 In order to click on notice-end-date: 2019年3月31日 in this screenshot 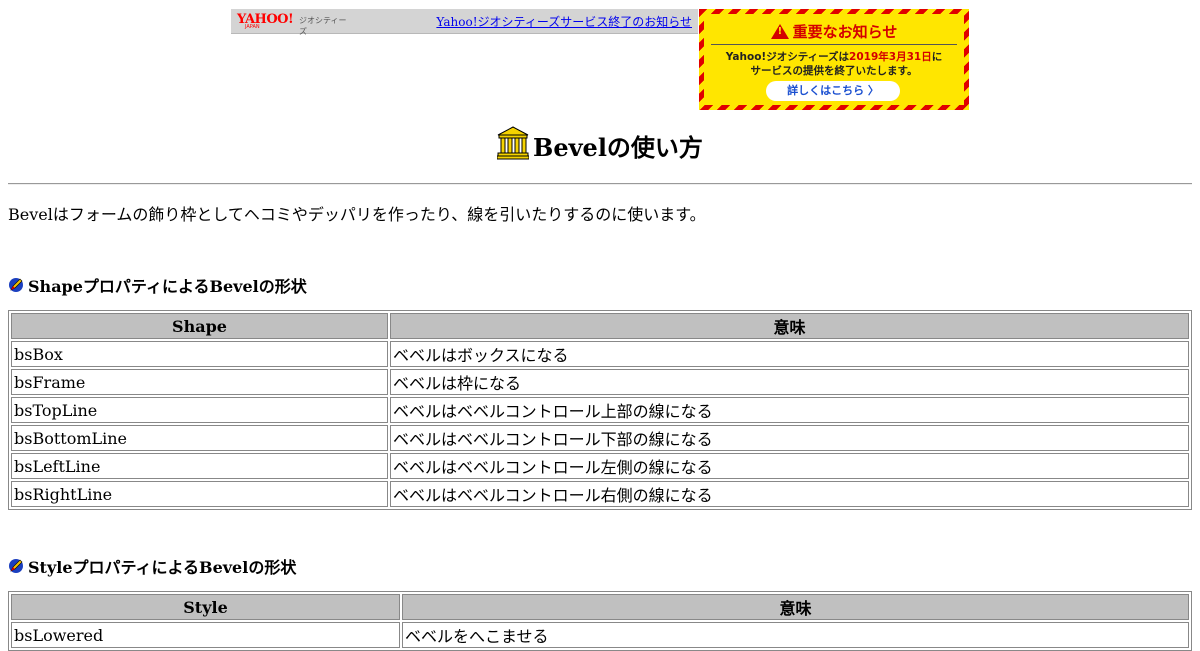, I will do `click(890, 57)`.